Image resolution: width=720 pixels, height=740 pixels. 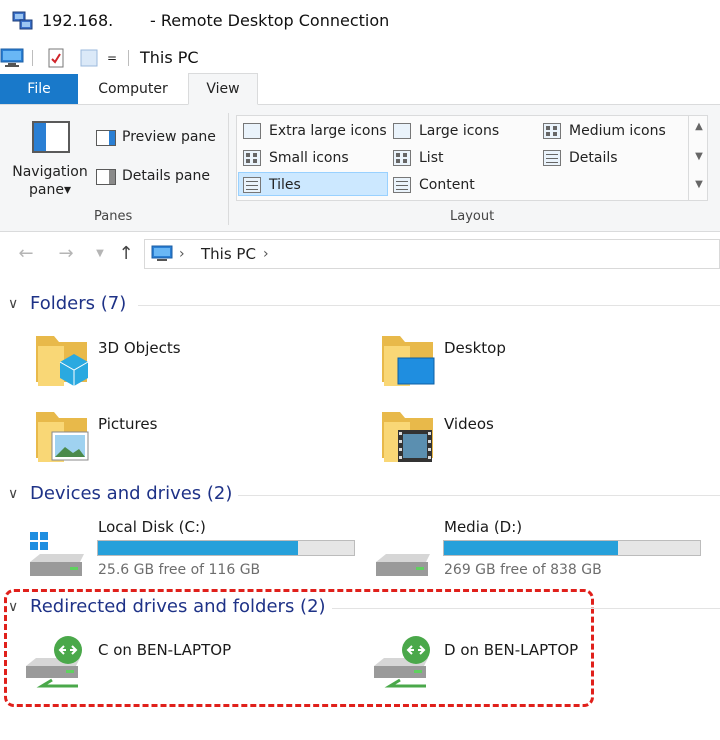 I want to click on 3d-objects-folder-icon, so click(x=62, y=360).